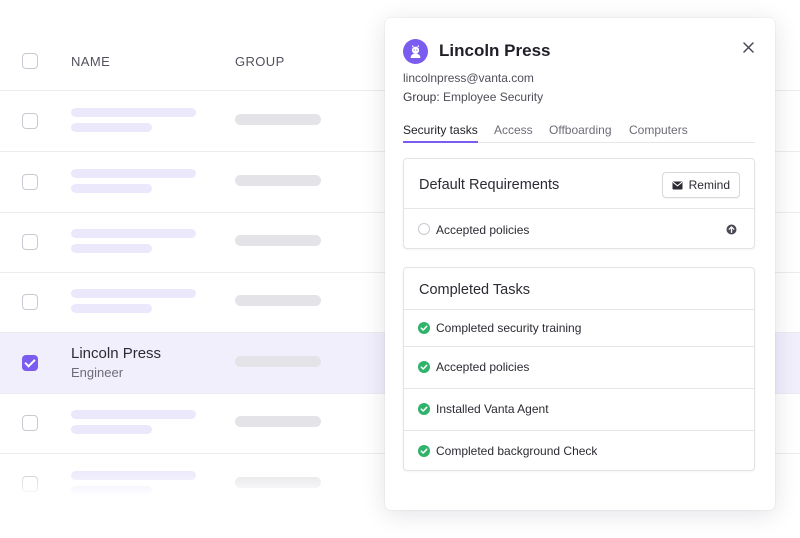  Describe the element at coordinates (424, 229) in the screenshot. I see `status-radio` at that location.